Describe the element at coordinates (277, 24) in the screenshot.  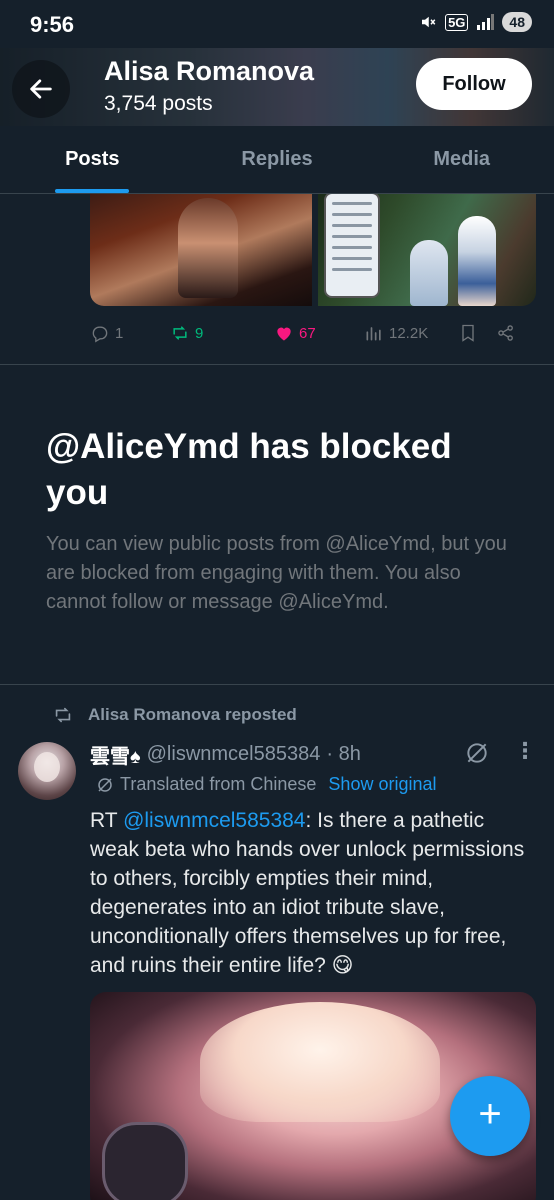
I see `status-bar: 9:56 5G 48` at that location.